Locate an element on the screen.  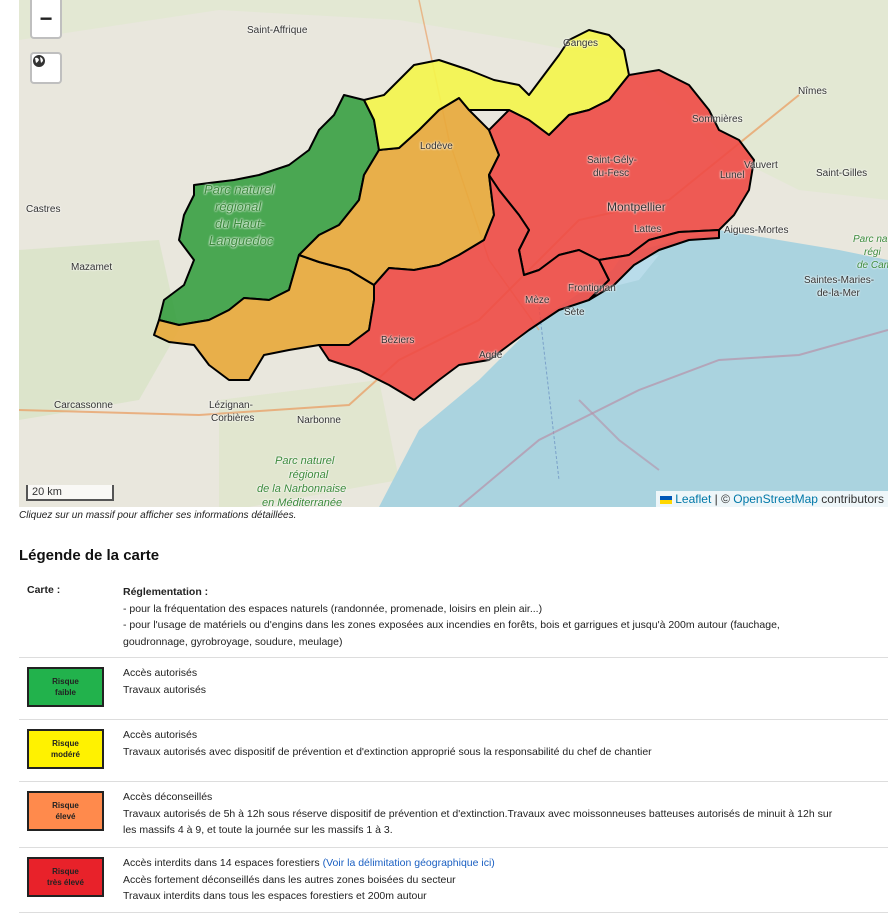
place-label: Carcassonne is located at coordinates (83, 405).